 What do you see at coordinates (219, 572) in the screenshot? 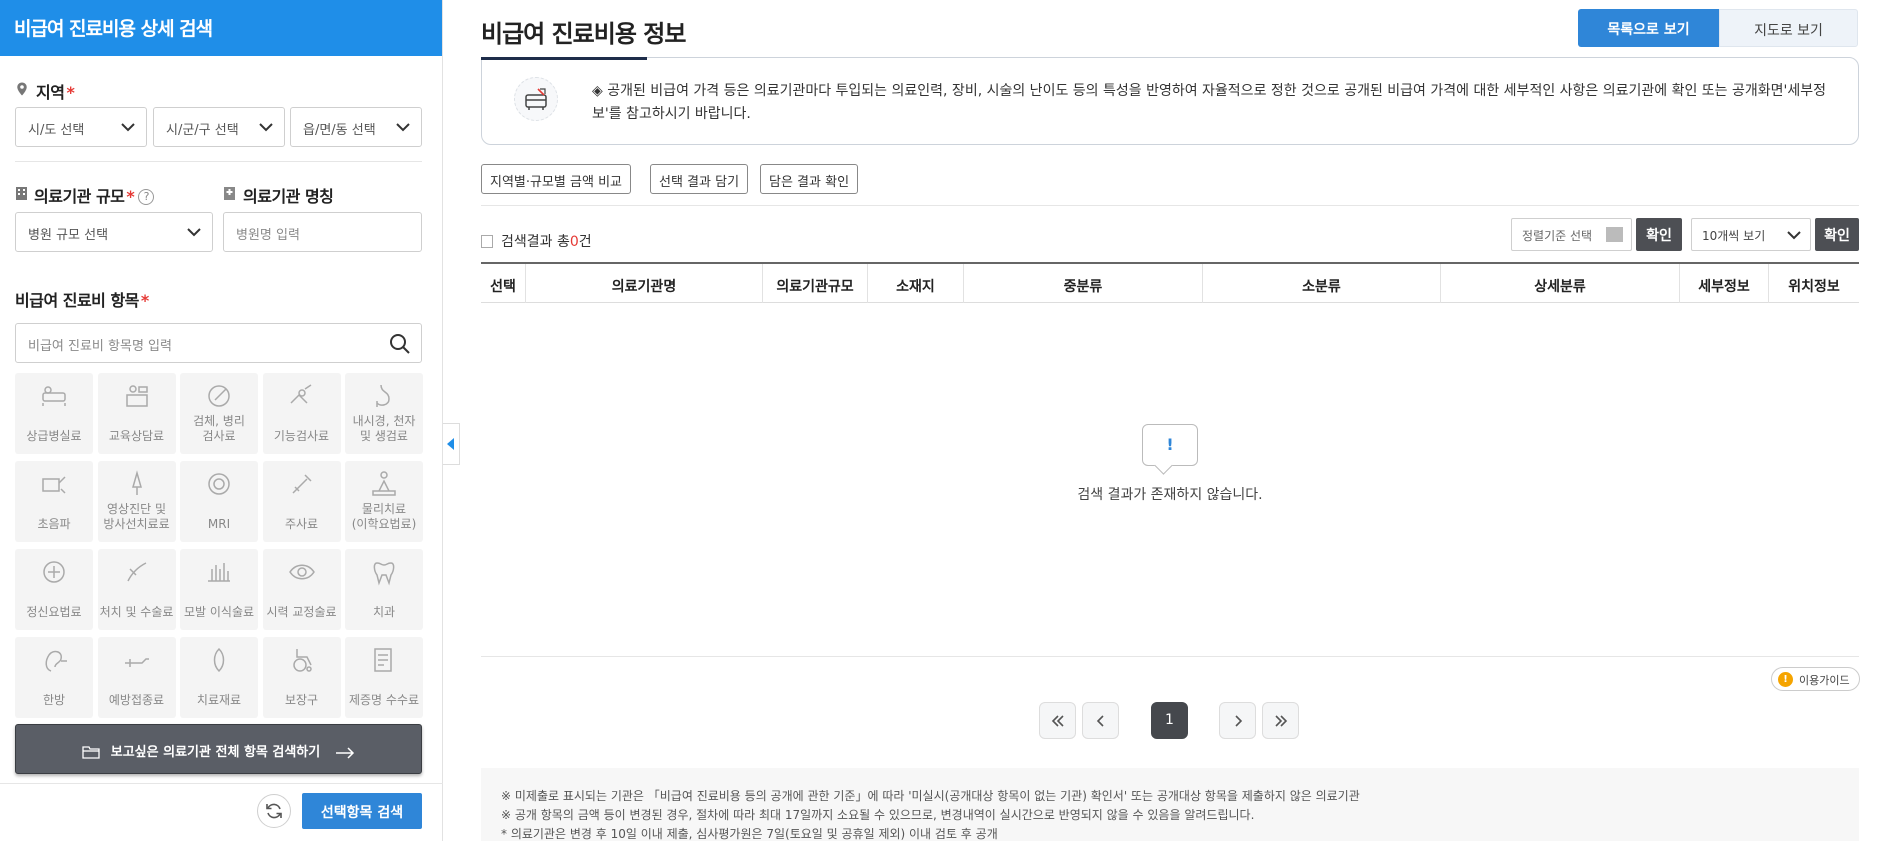
I see `hair-transplant-icon` at bounding box center [219, 572].